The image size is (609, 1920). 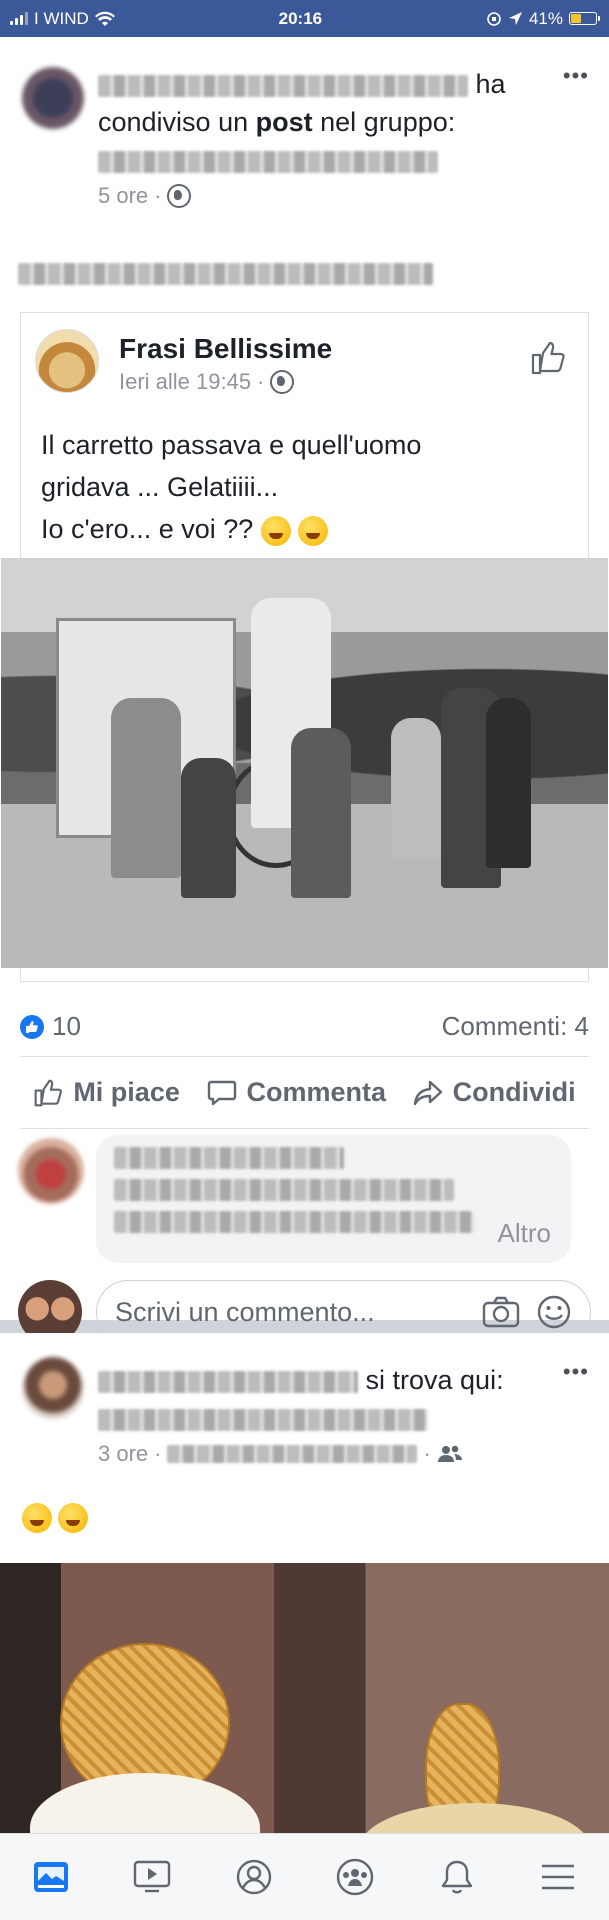 I want to click on friends-icon, so click(x=449, y=1453).